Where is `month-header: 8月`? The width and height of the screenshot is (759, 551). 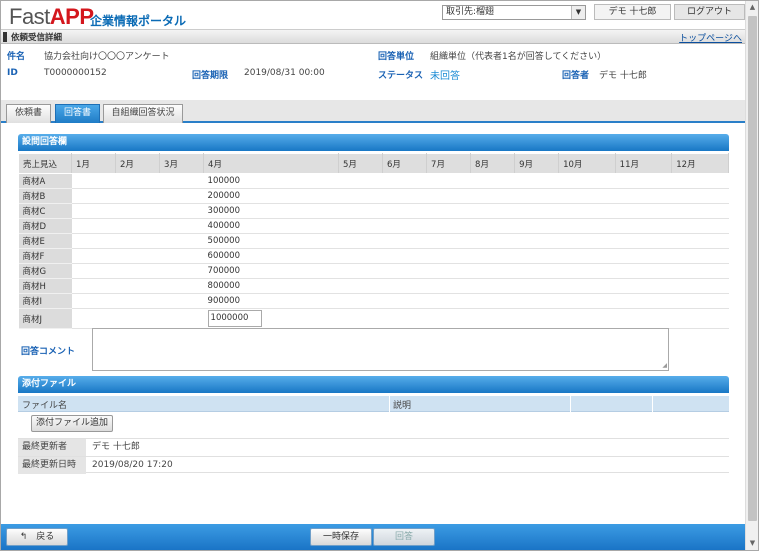 month-header: 8月 is located at coordinates (493, 163).